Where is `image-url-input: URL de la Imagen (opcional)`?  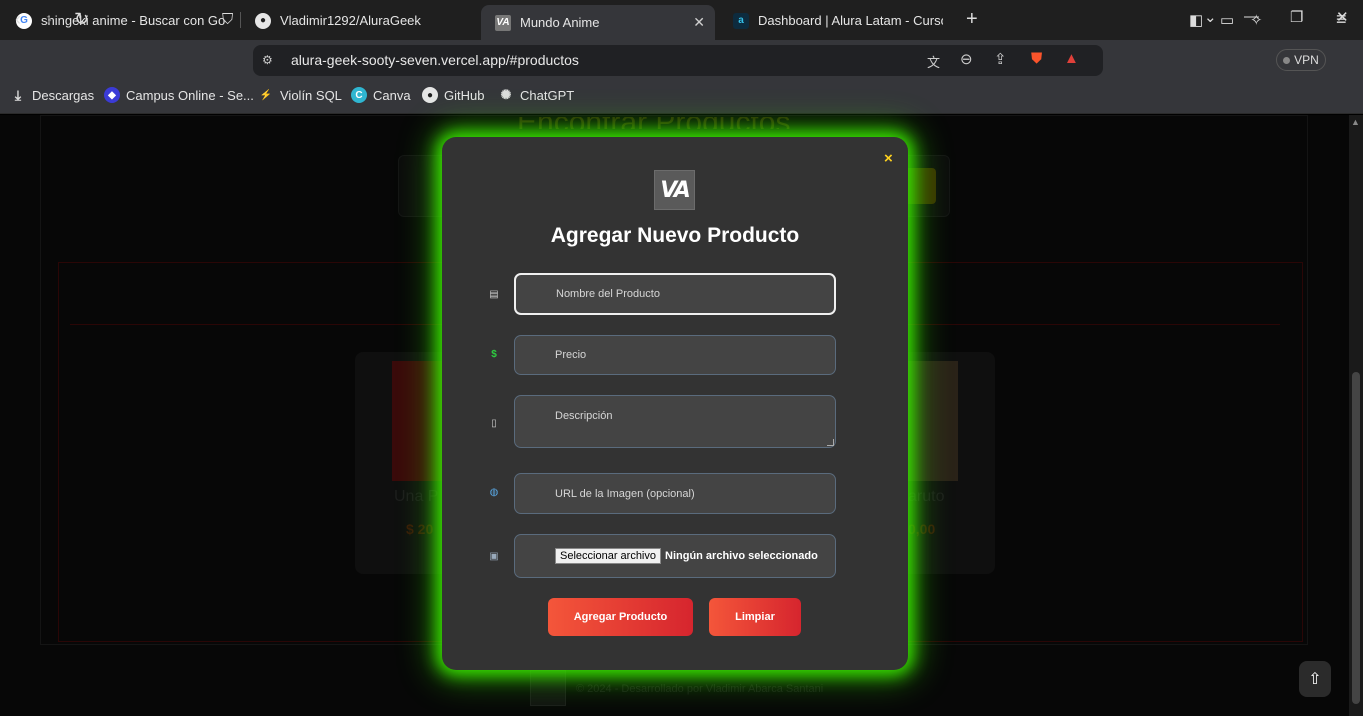 image-url-input: URL de la Imagen (opcional) is located at coordinates (675, 493).